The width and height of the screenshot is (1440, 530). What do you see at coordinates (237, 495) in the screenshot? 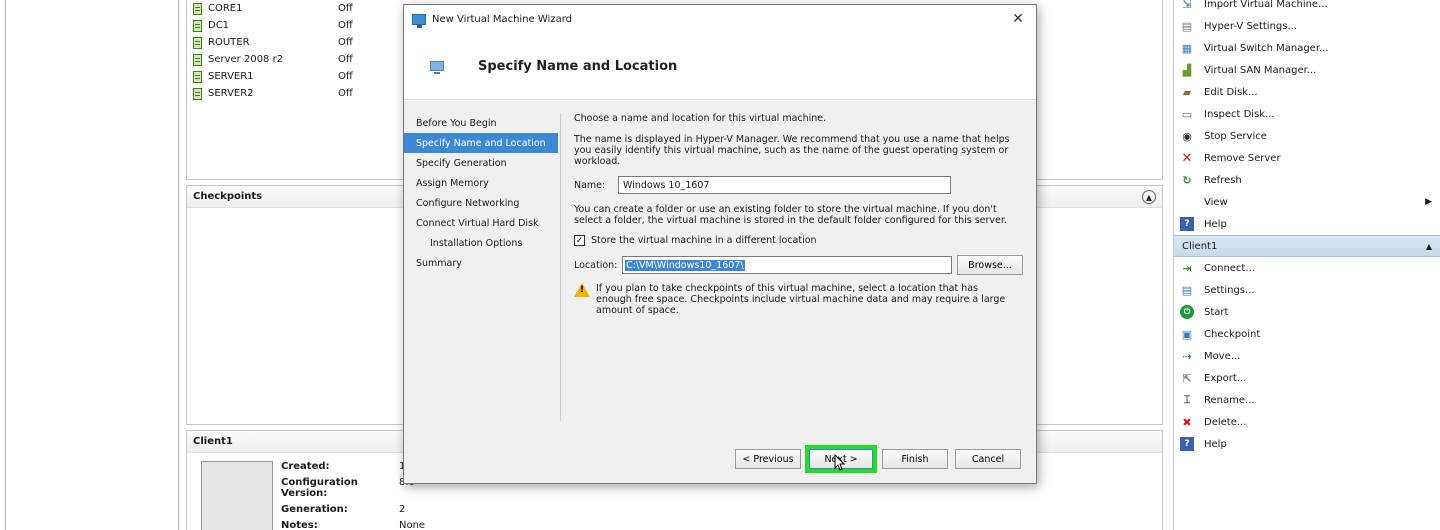
I see `vm-thumbnail` at bounding box center [237, 495].